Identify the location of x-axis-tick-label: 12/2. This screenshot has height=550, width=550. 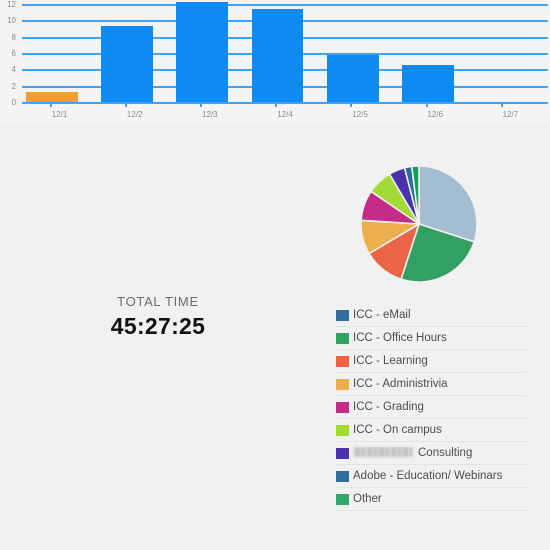
(134, 114).